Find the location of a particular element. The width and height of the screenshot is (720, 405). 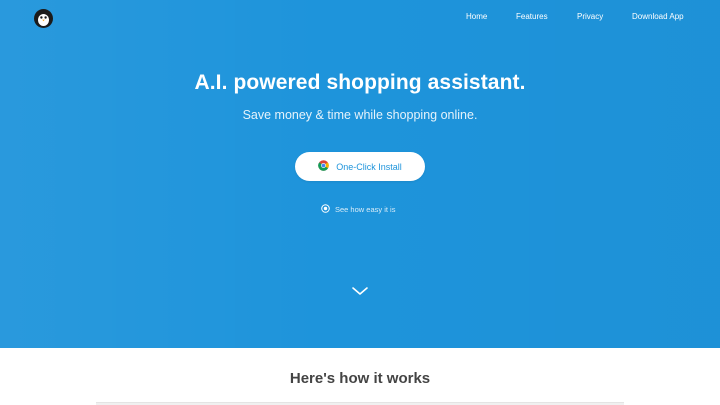

chrome-icon is located at coordinates (323, 167).